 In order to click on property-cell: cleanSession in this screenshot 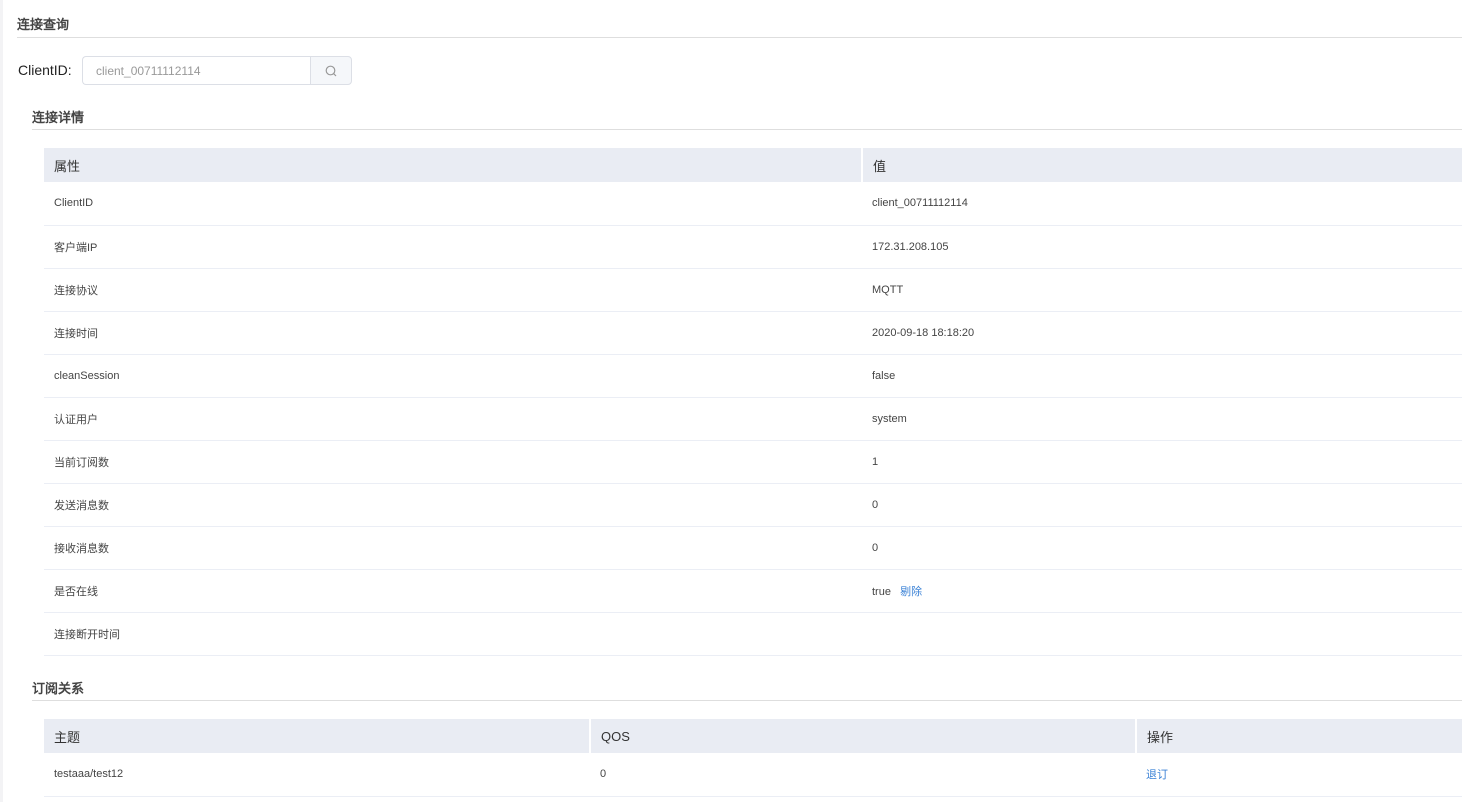, I will do `click(453, 376)`.